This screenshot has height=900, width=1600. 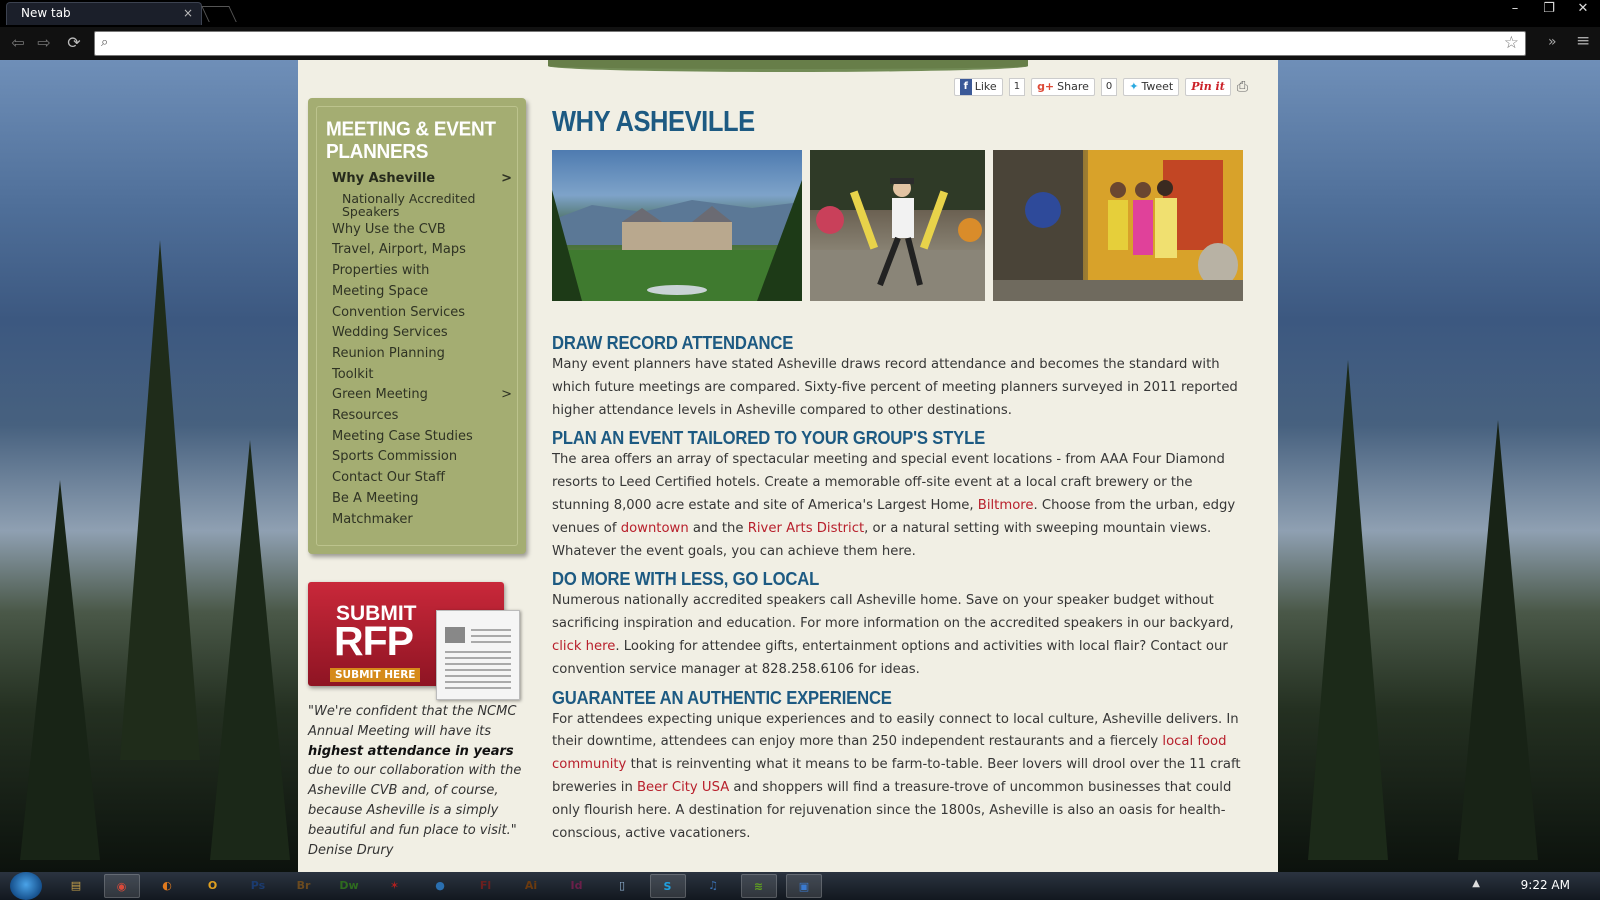 I want to click on maximize-icon: ❐, so click(x=1549, y=9).